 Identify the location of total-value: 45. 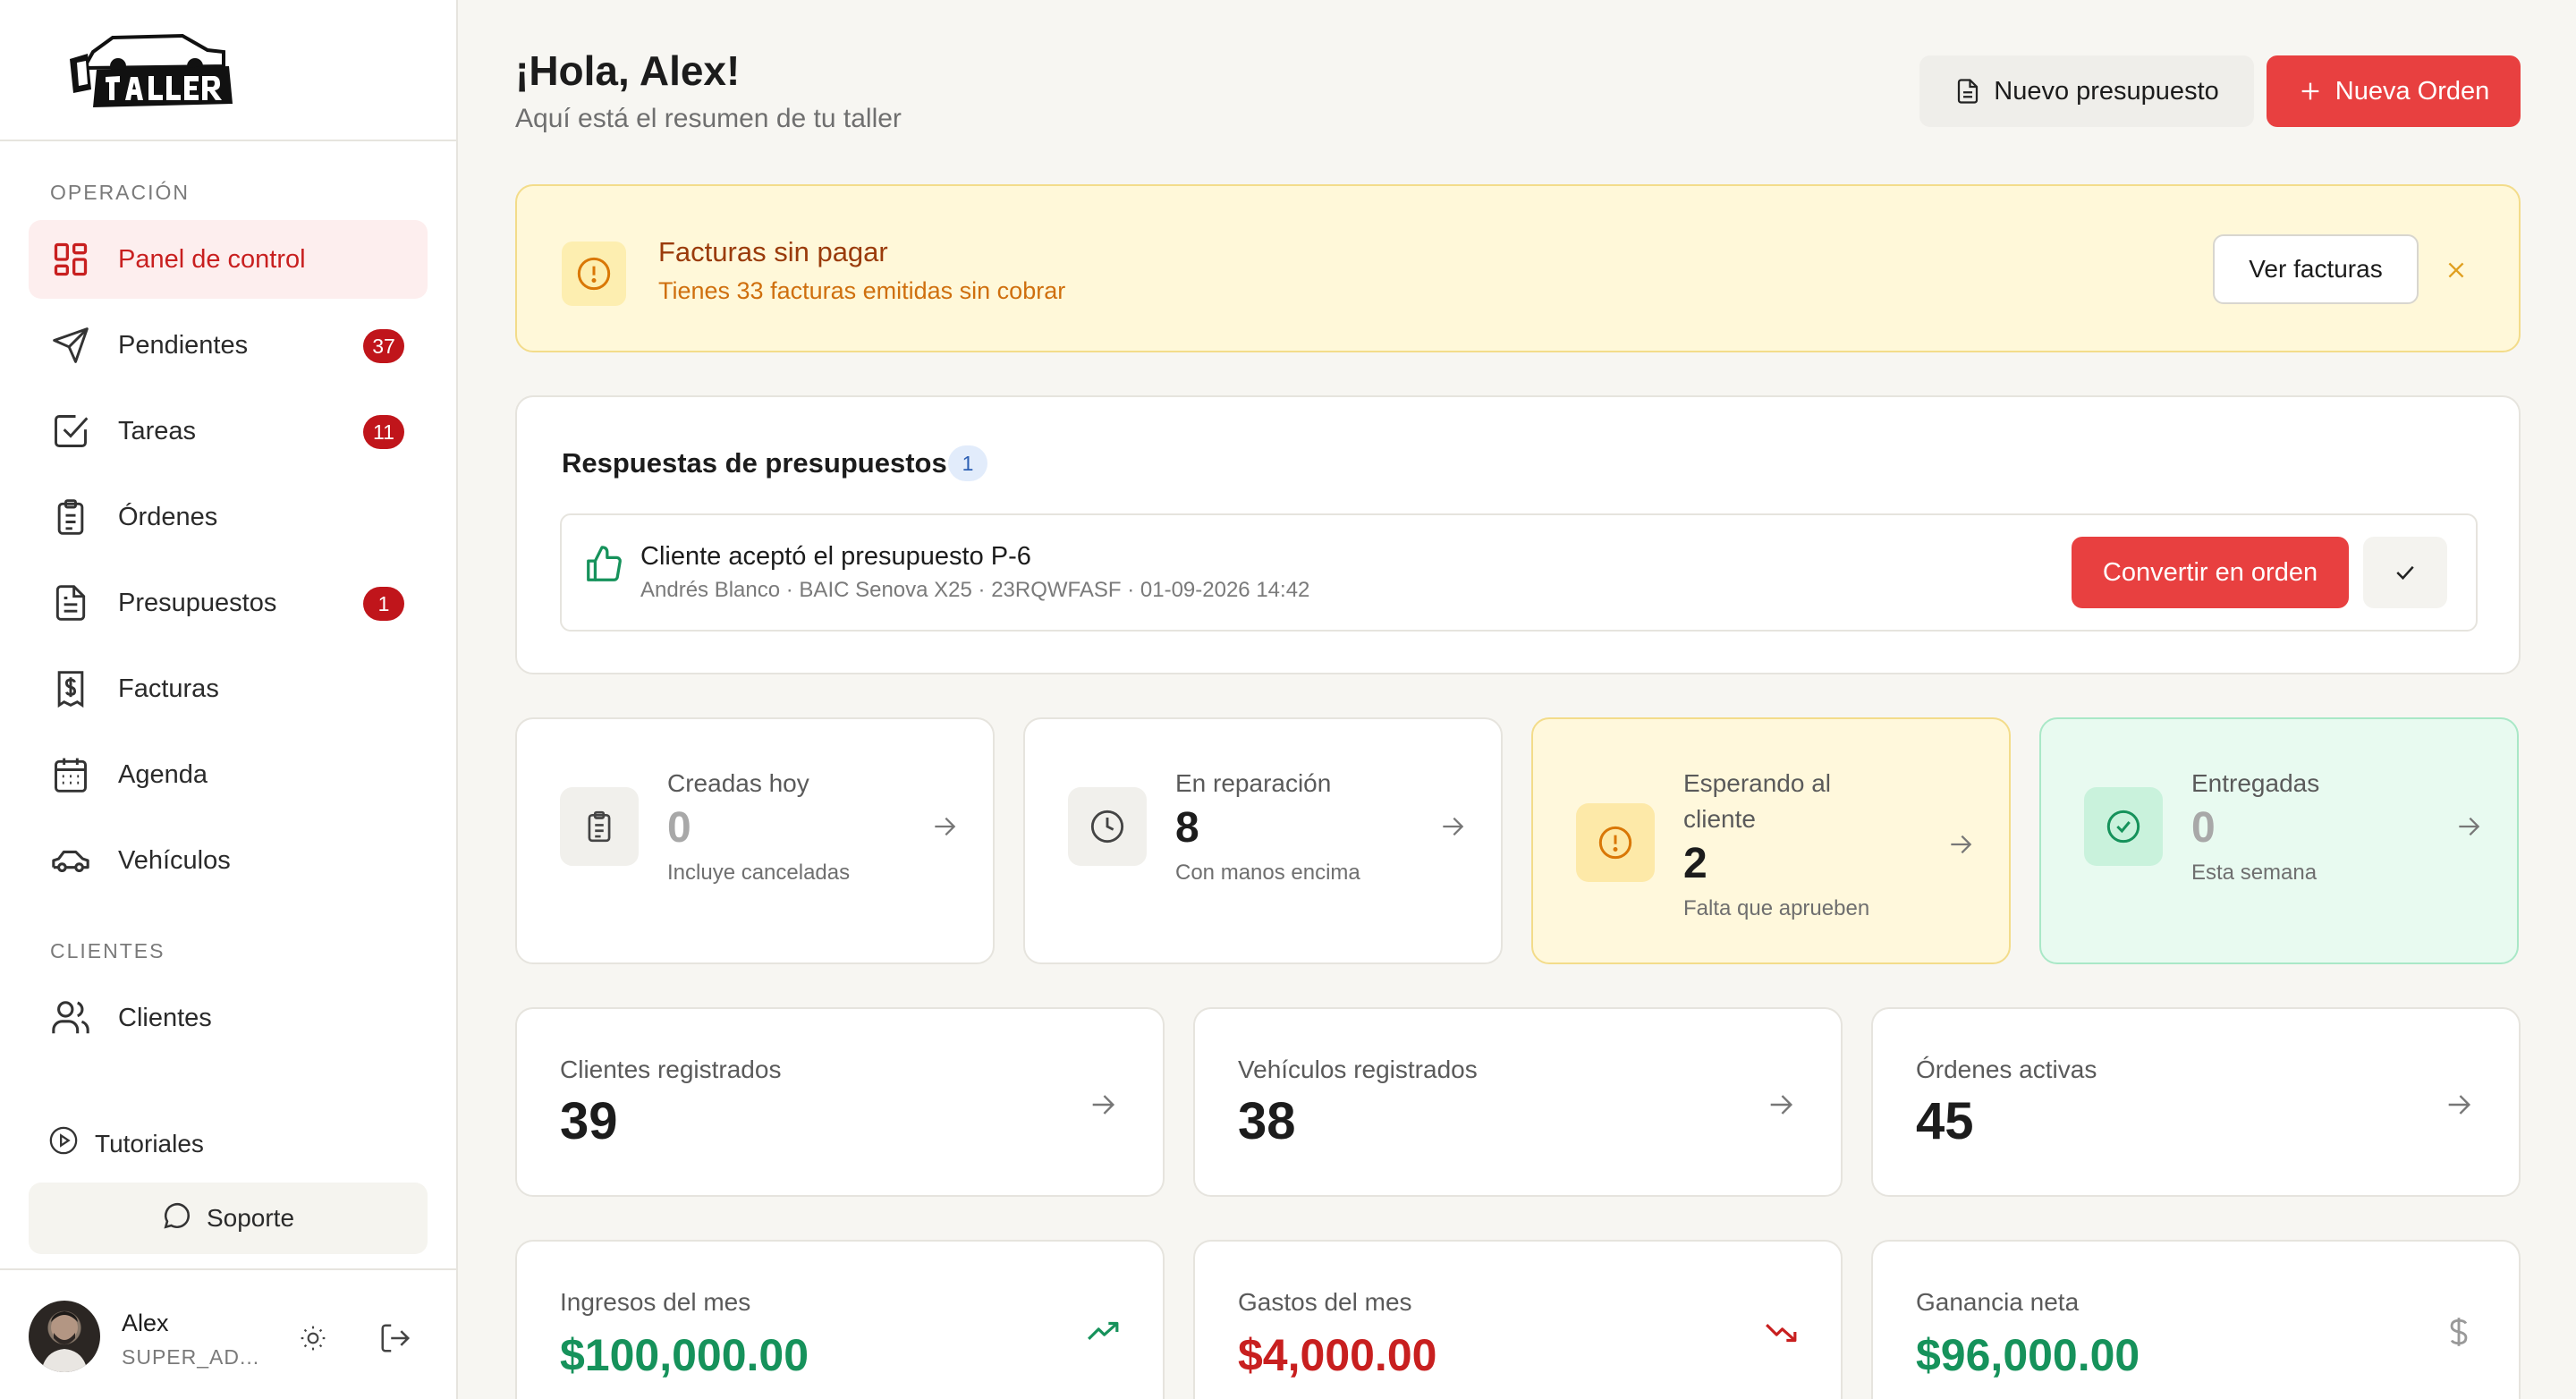
(1945, 1121).